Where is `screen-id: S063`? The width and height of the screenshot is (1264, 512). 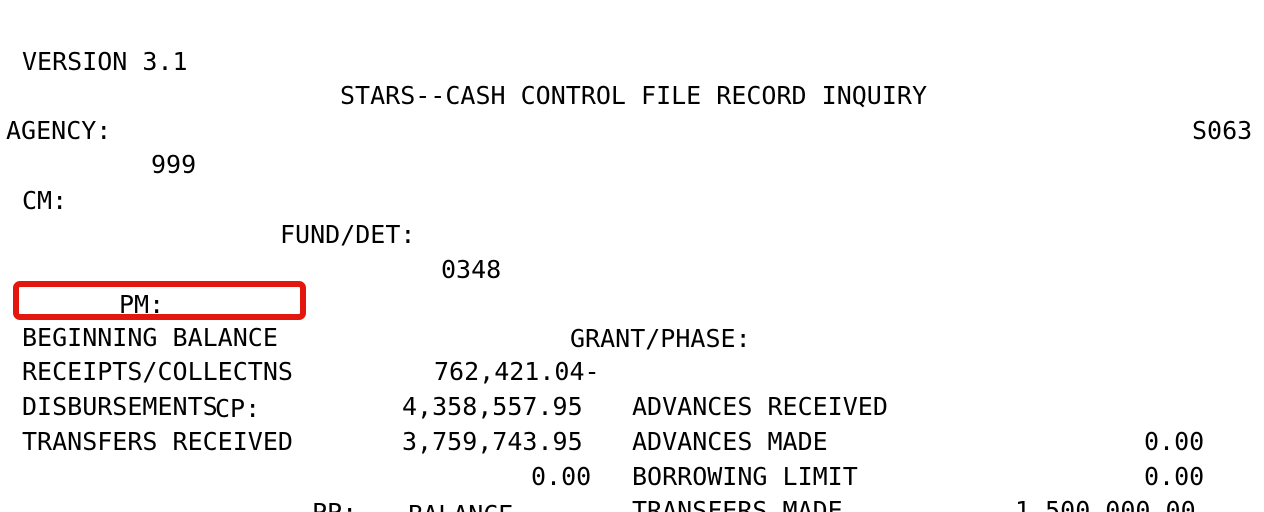 screen-id: S063 is located at coordinates (1222, 131).